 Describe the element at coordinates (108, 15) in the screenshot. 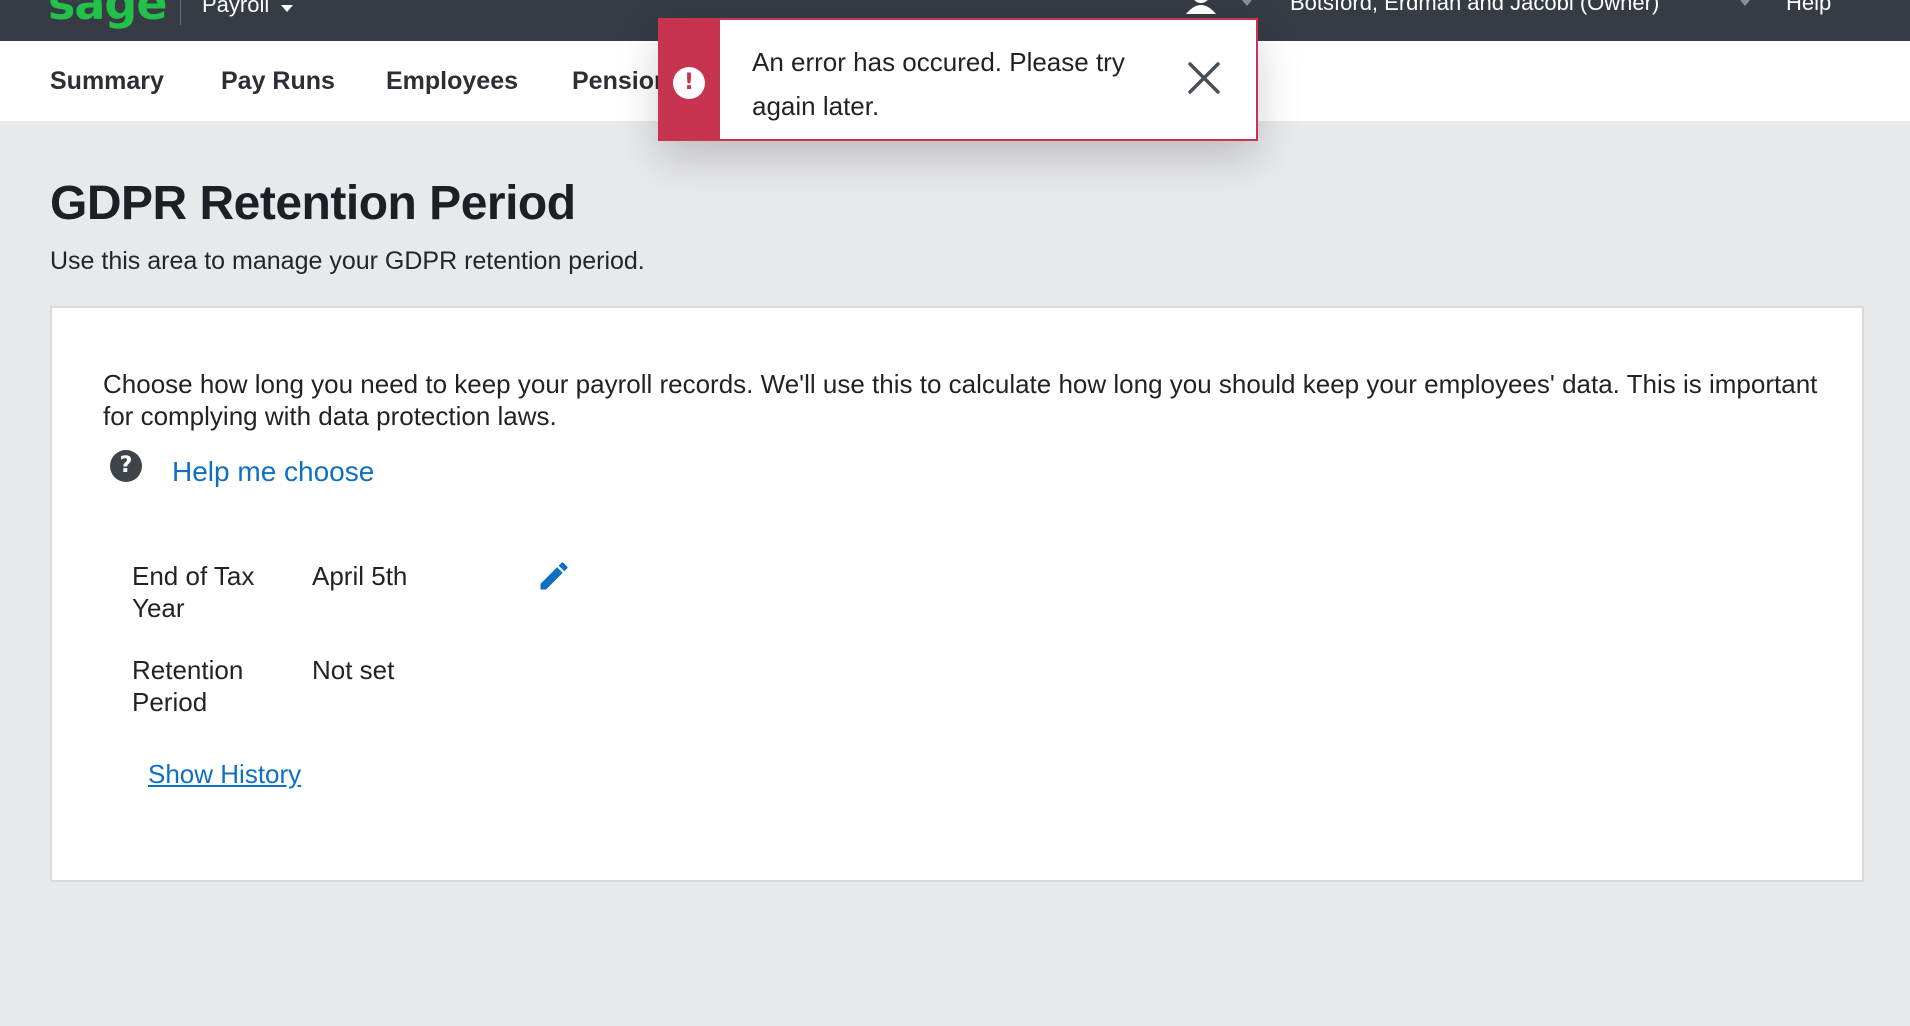

I see `sage-logo: sage` at that location.